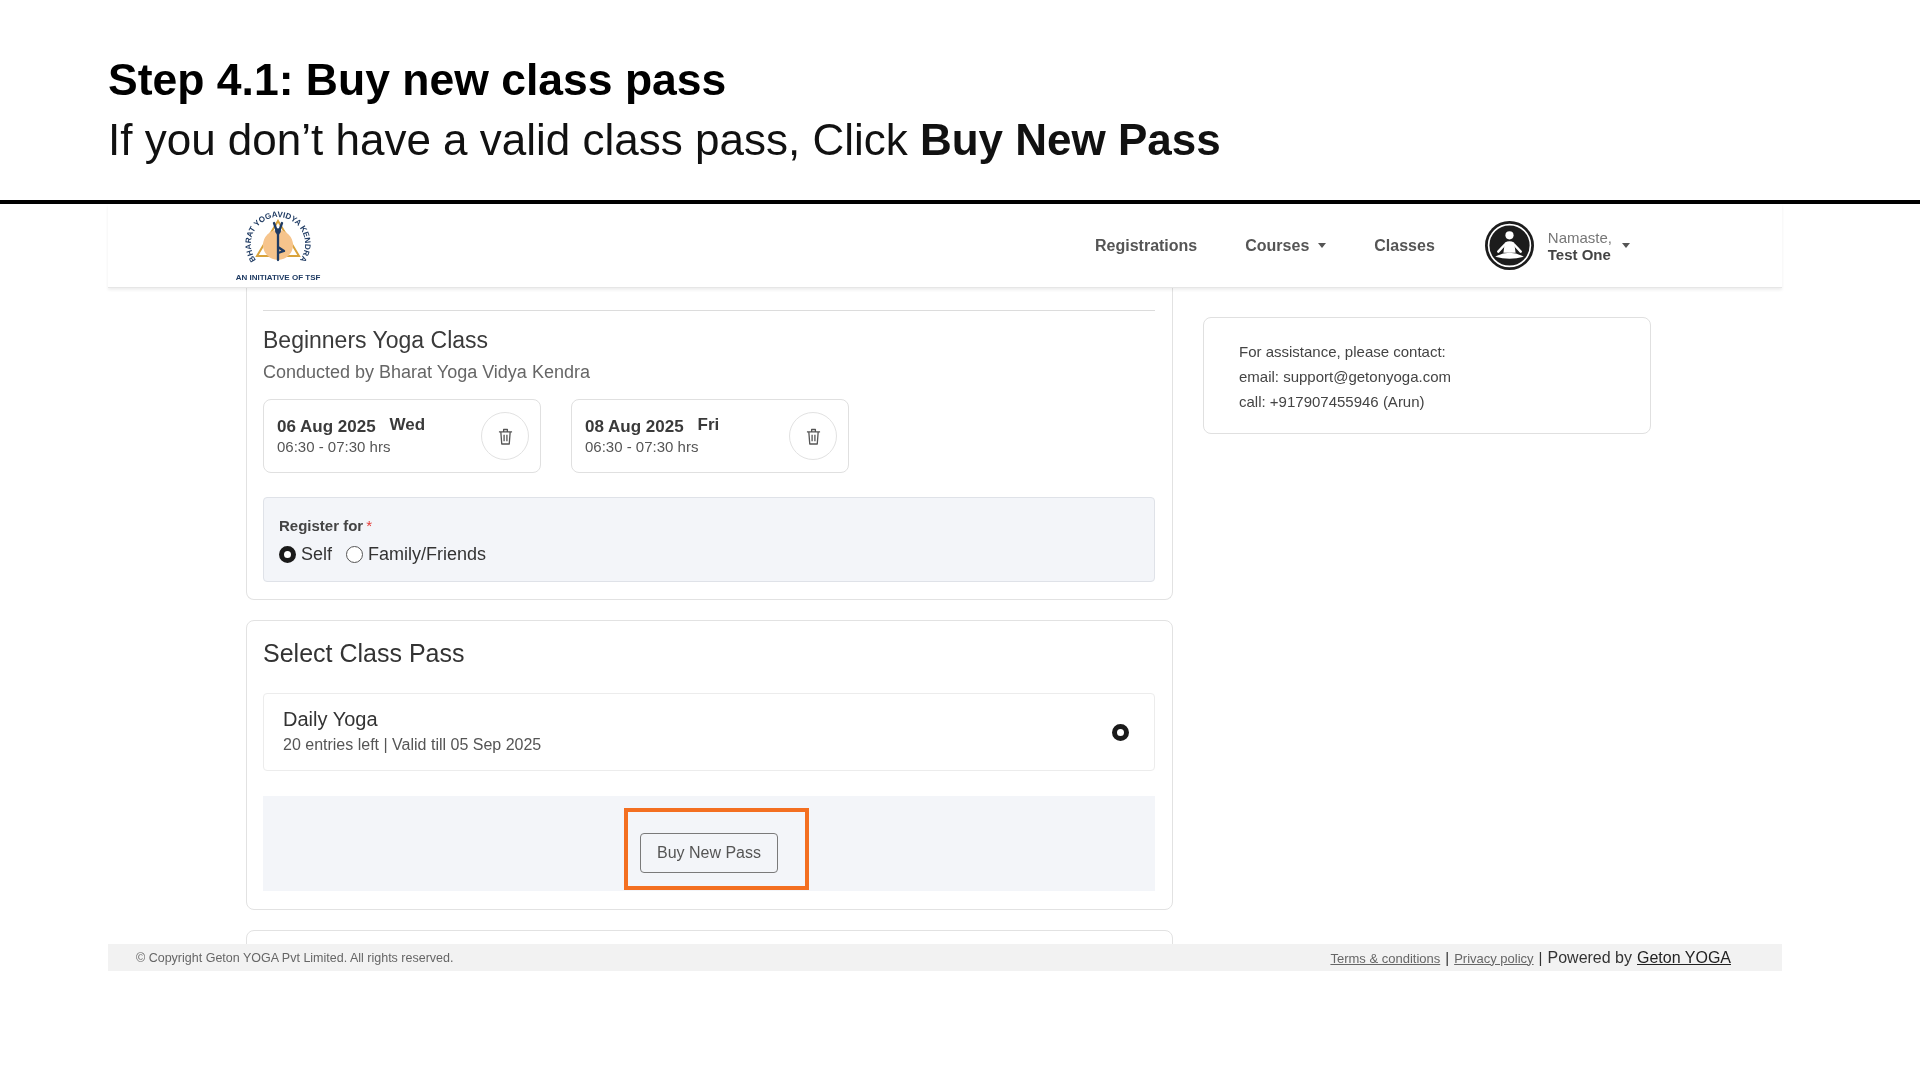 Image resolution: width=1920 pixels, height=1080 pixels. What do you see at coordinates (407, 425) in the screenshot?
I see `session-day: Wed` at bounding box center [407, 425].